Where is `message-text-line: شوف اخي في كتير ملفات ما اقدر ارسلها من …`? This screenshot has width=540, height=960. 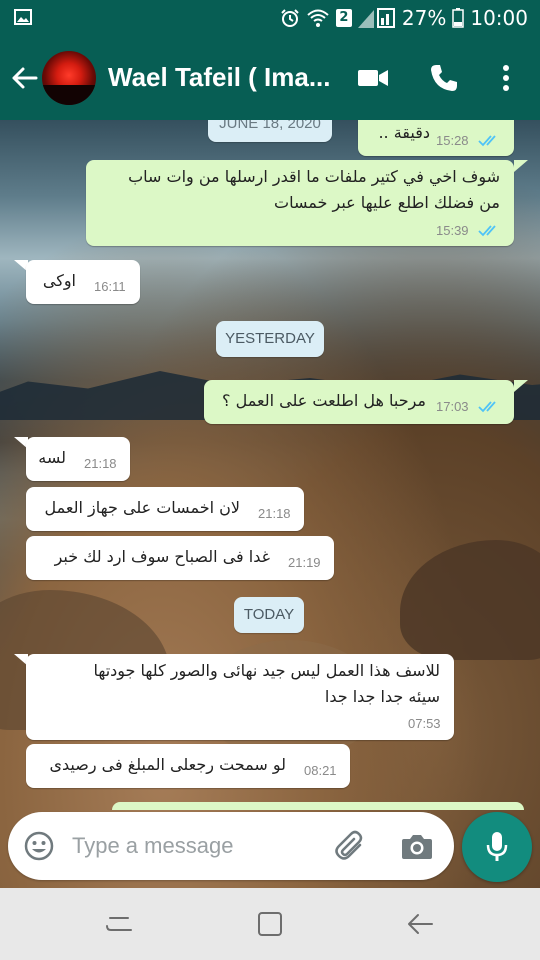
message-text-line: شوف اخي في كتير ملفات ما اقدر ارسلها من … is located at coordinates (314, 176).